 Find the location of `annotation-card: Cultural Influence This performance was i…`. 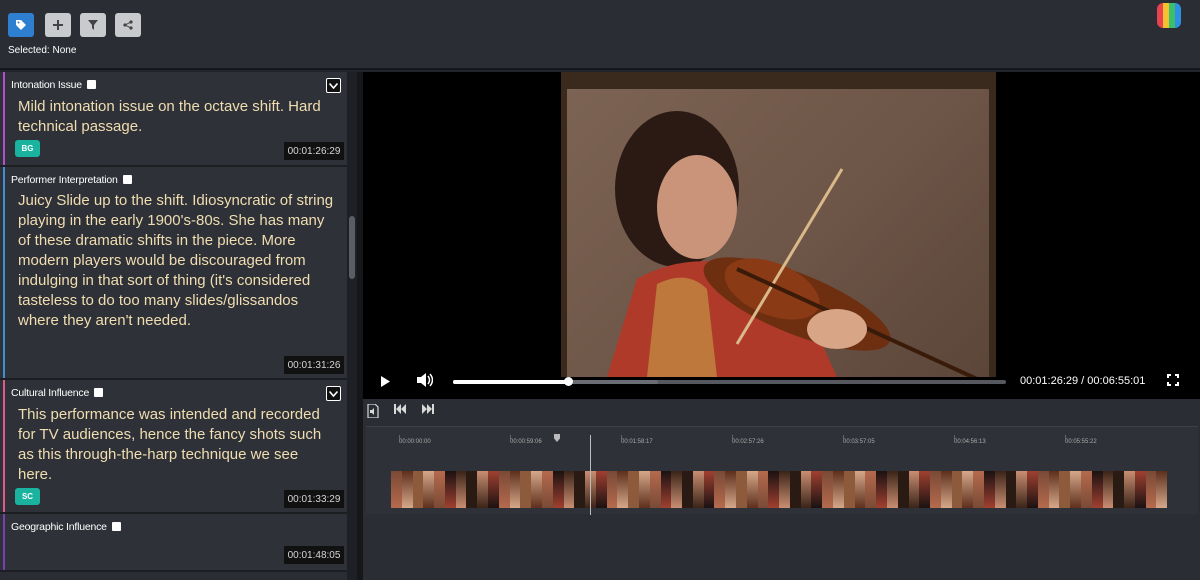

annotation-card: Cultural Influence This performance was i… is located at coordinates (173, 447).